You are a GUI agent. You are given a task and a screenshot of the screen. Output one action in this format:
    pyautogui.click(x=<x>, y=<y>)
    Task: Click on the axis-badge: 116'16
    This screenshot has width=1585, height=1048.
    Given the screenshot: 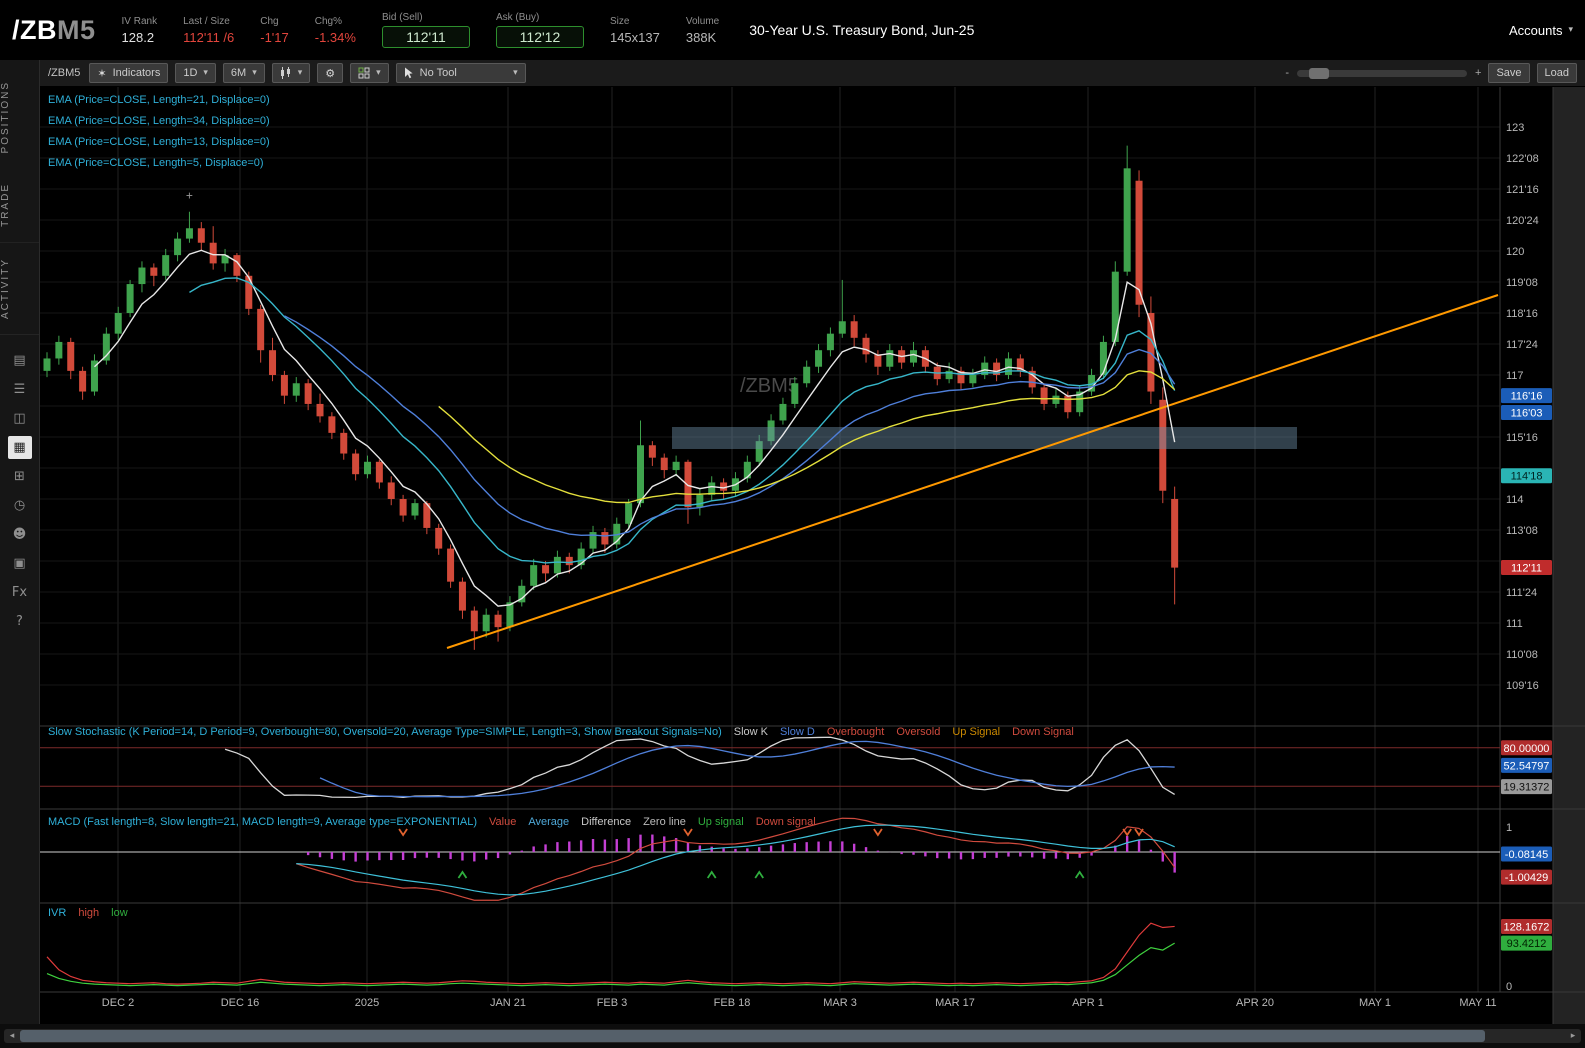 What is the action you would take?
    pyautogui.click(x=1526, y=396)
    